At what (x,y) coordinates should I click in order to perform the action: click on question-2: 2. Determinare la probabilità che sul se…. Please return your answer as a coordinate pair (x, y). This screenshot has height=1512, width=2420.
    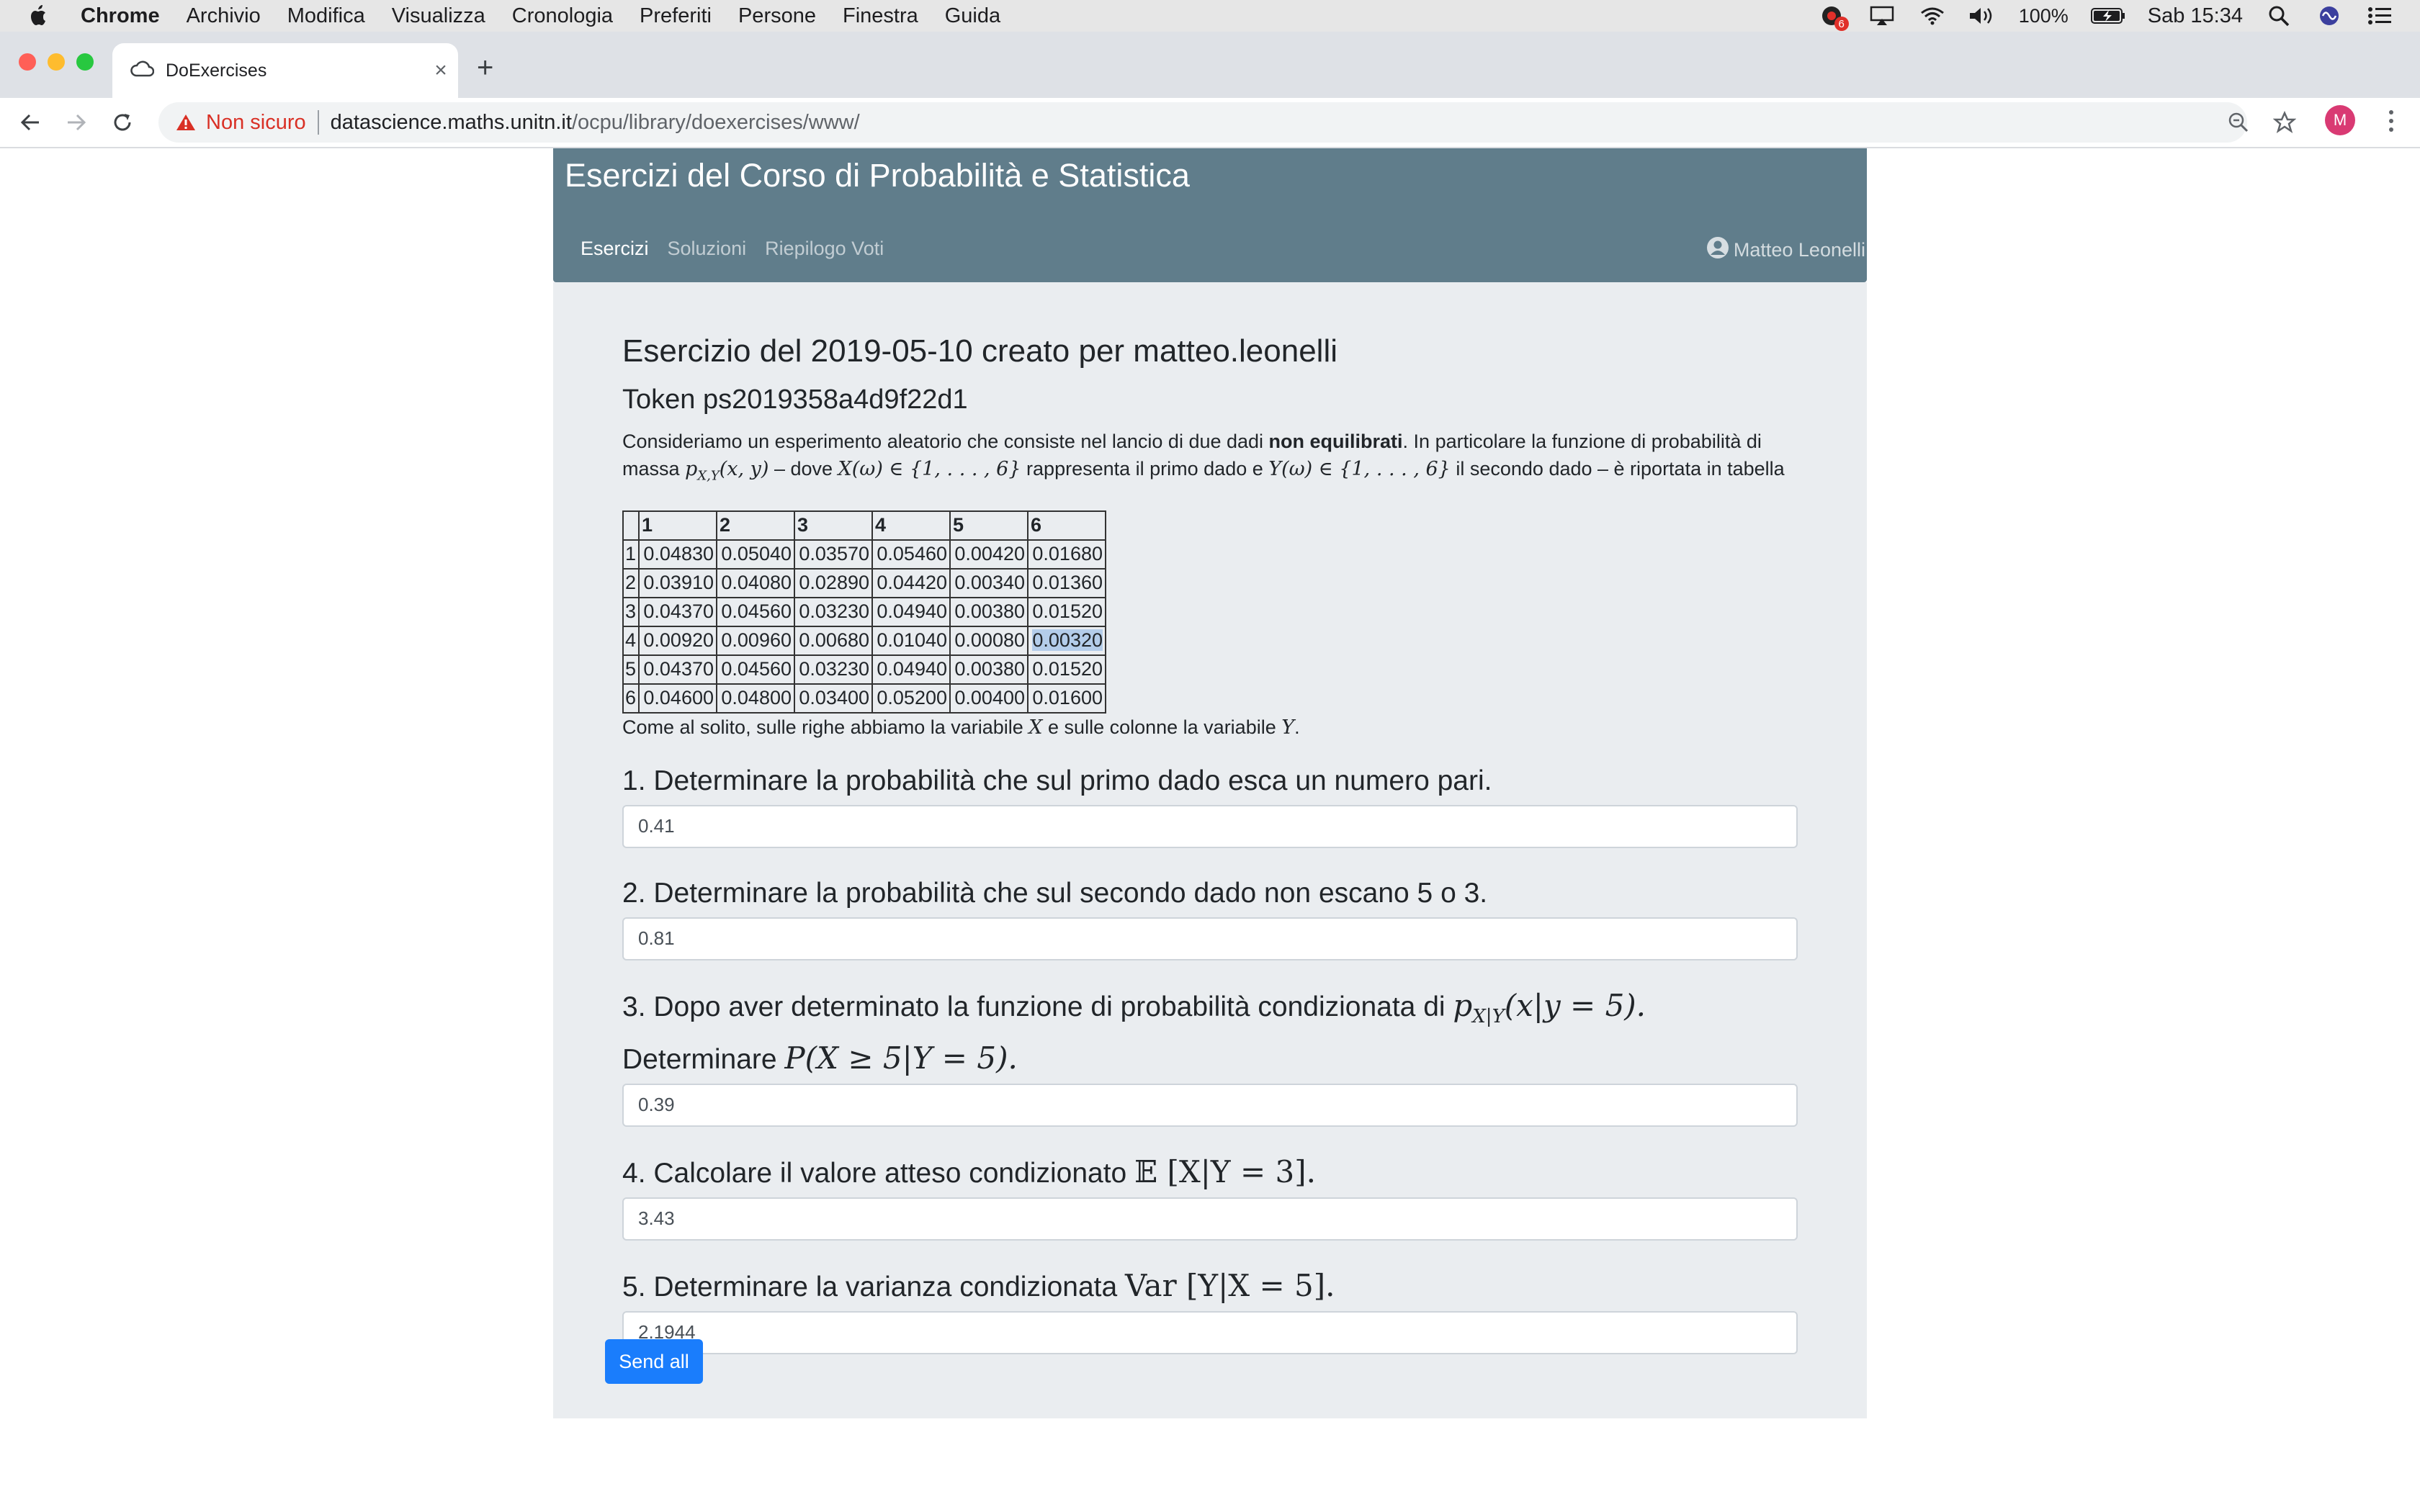
    Looking at the image, I should click on (1055, 893).